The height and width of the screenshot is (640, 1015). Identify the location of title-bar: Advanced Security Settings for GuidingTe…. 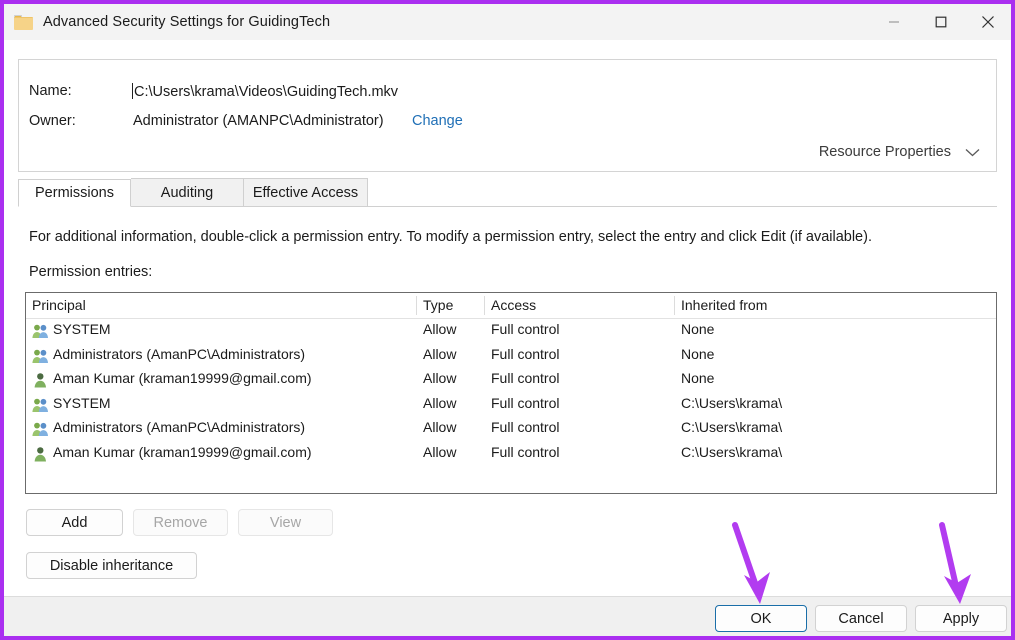
(507, 22).